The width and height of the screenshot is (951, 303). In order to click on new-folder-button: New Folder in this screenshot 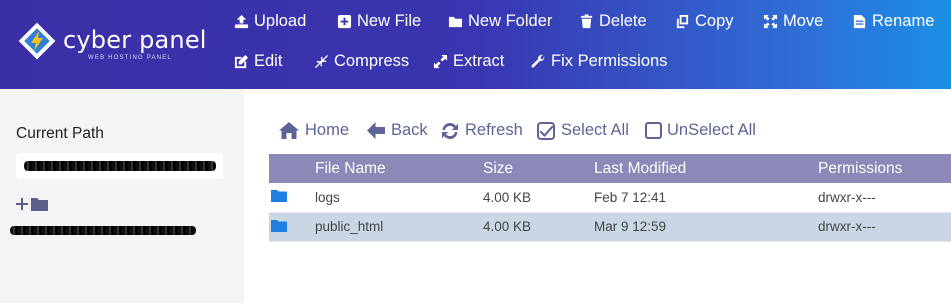, I will do `click(500, 21)`.